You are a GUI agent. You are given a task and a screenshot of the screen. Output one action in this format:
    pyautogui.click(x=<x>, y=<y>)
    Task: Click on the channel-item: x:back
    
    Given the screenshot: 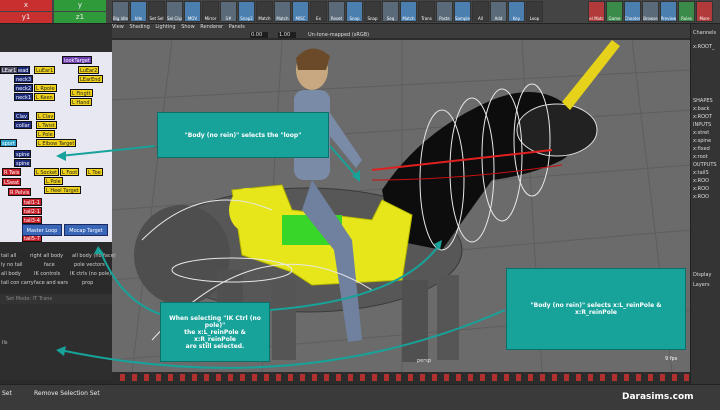 What is the action you would take?
    pyautogui.click(x=701, y=109)
    